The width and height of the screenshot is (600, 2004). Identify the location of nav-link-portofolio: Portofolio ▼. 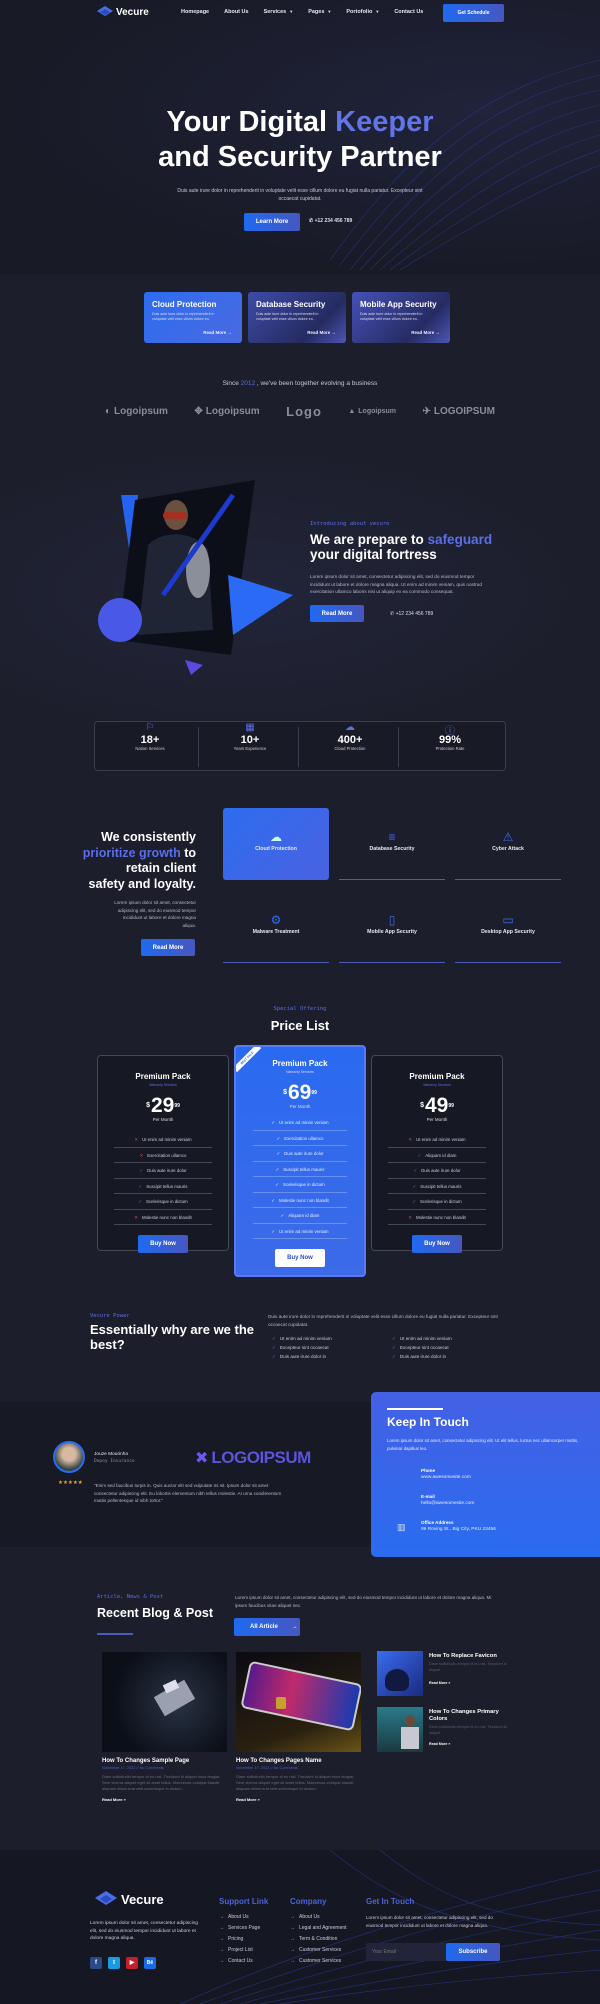
(362, 12).